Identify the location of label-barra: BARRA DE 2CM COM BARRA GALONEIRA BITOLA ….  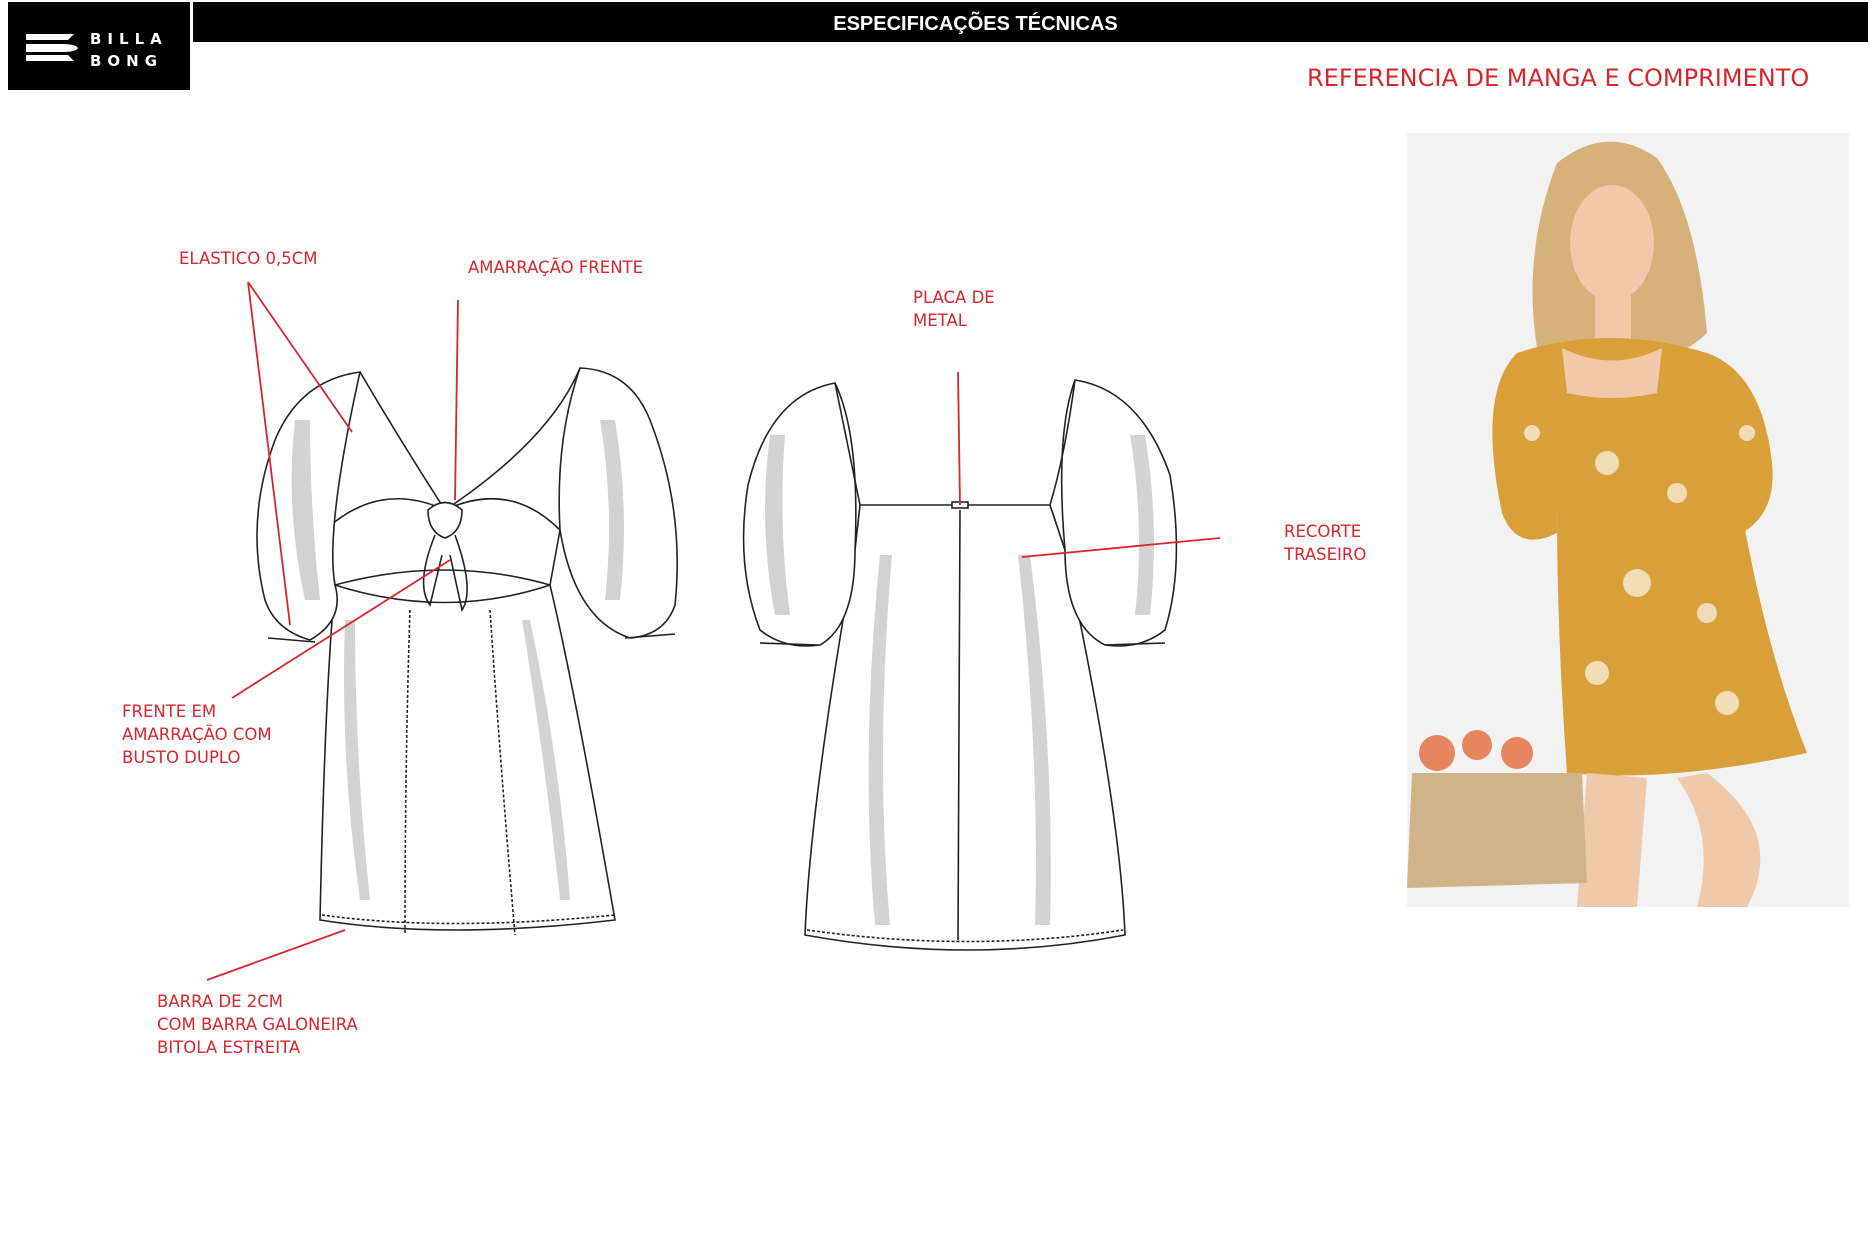
(257, 1024).